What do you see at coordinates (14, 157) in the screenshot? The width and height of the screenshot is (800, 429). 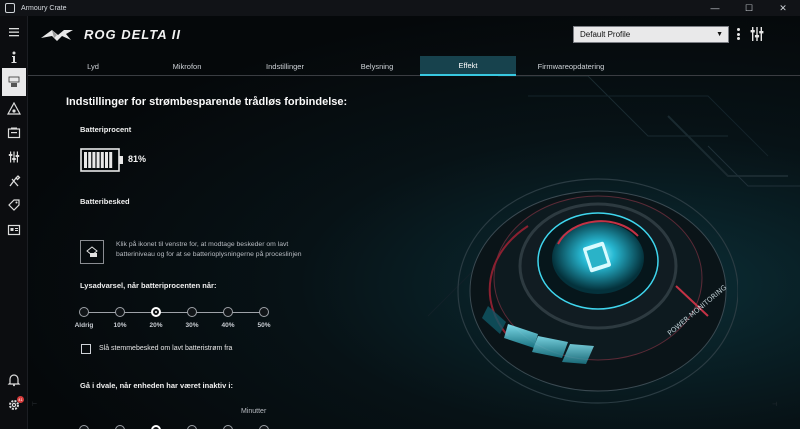 I see `settings-sliders-icon` at bounding box center [14, 157].